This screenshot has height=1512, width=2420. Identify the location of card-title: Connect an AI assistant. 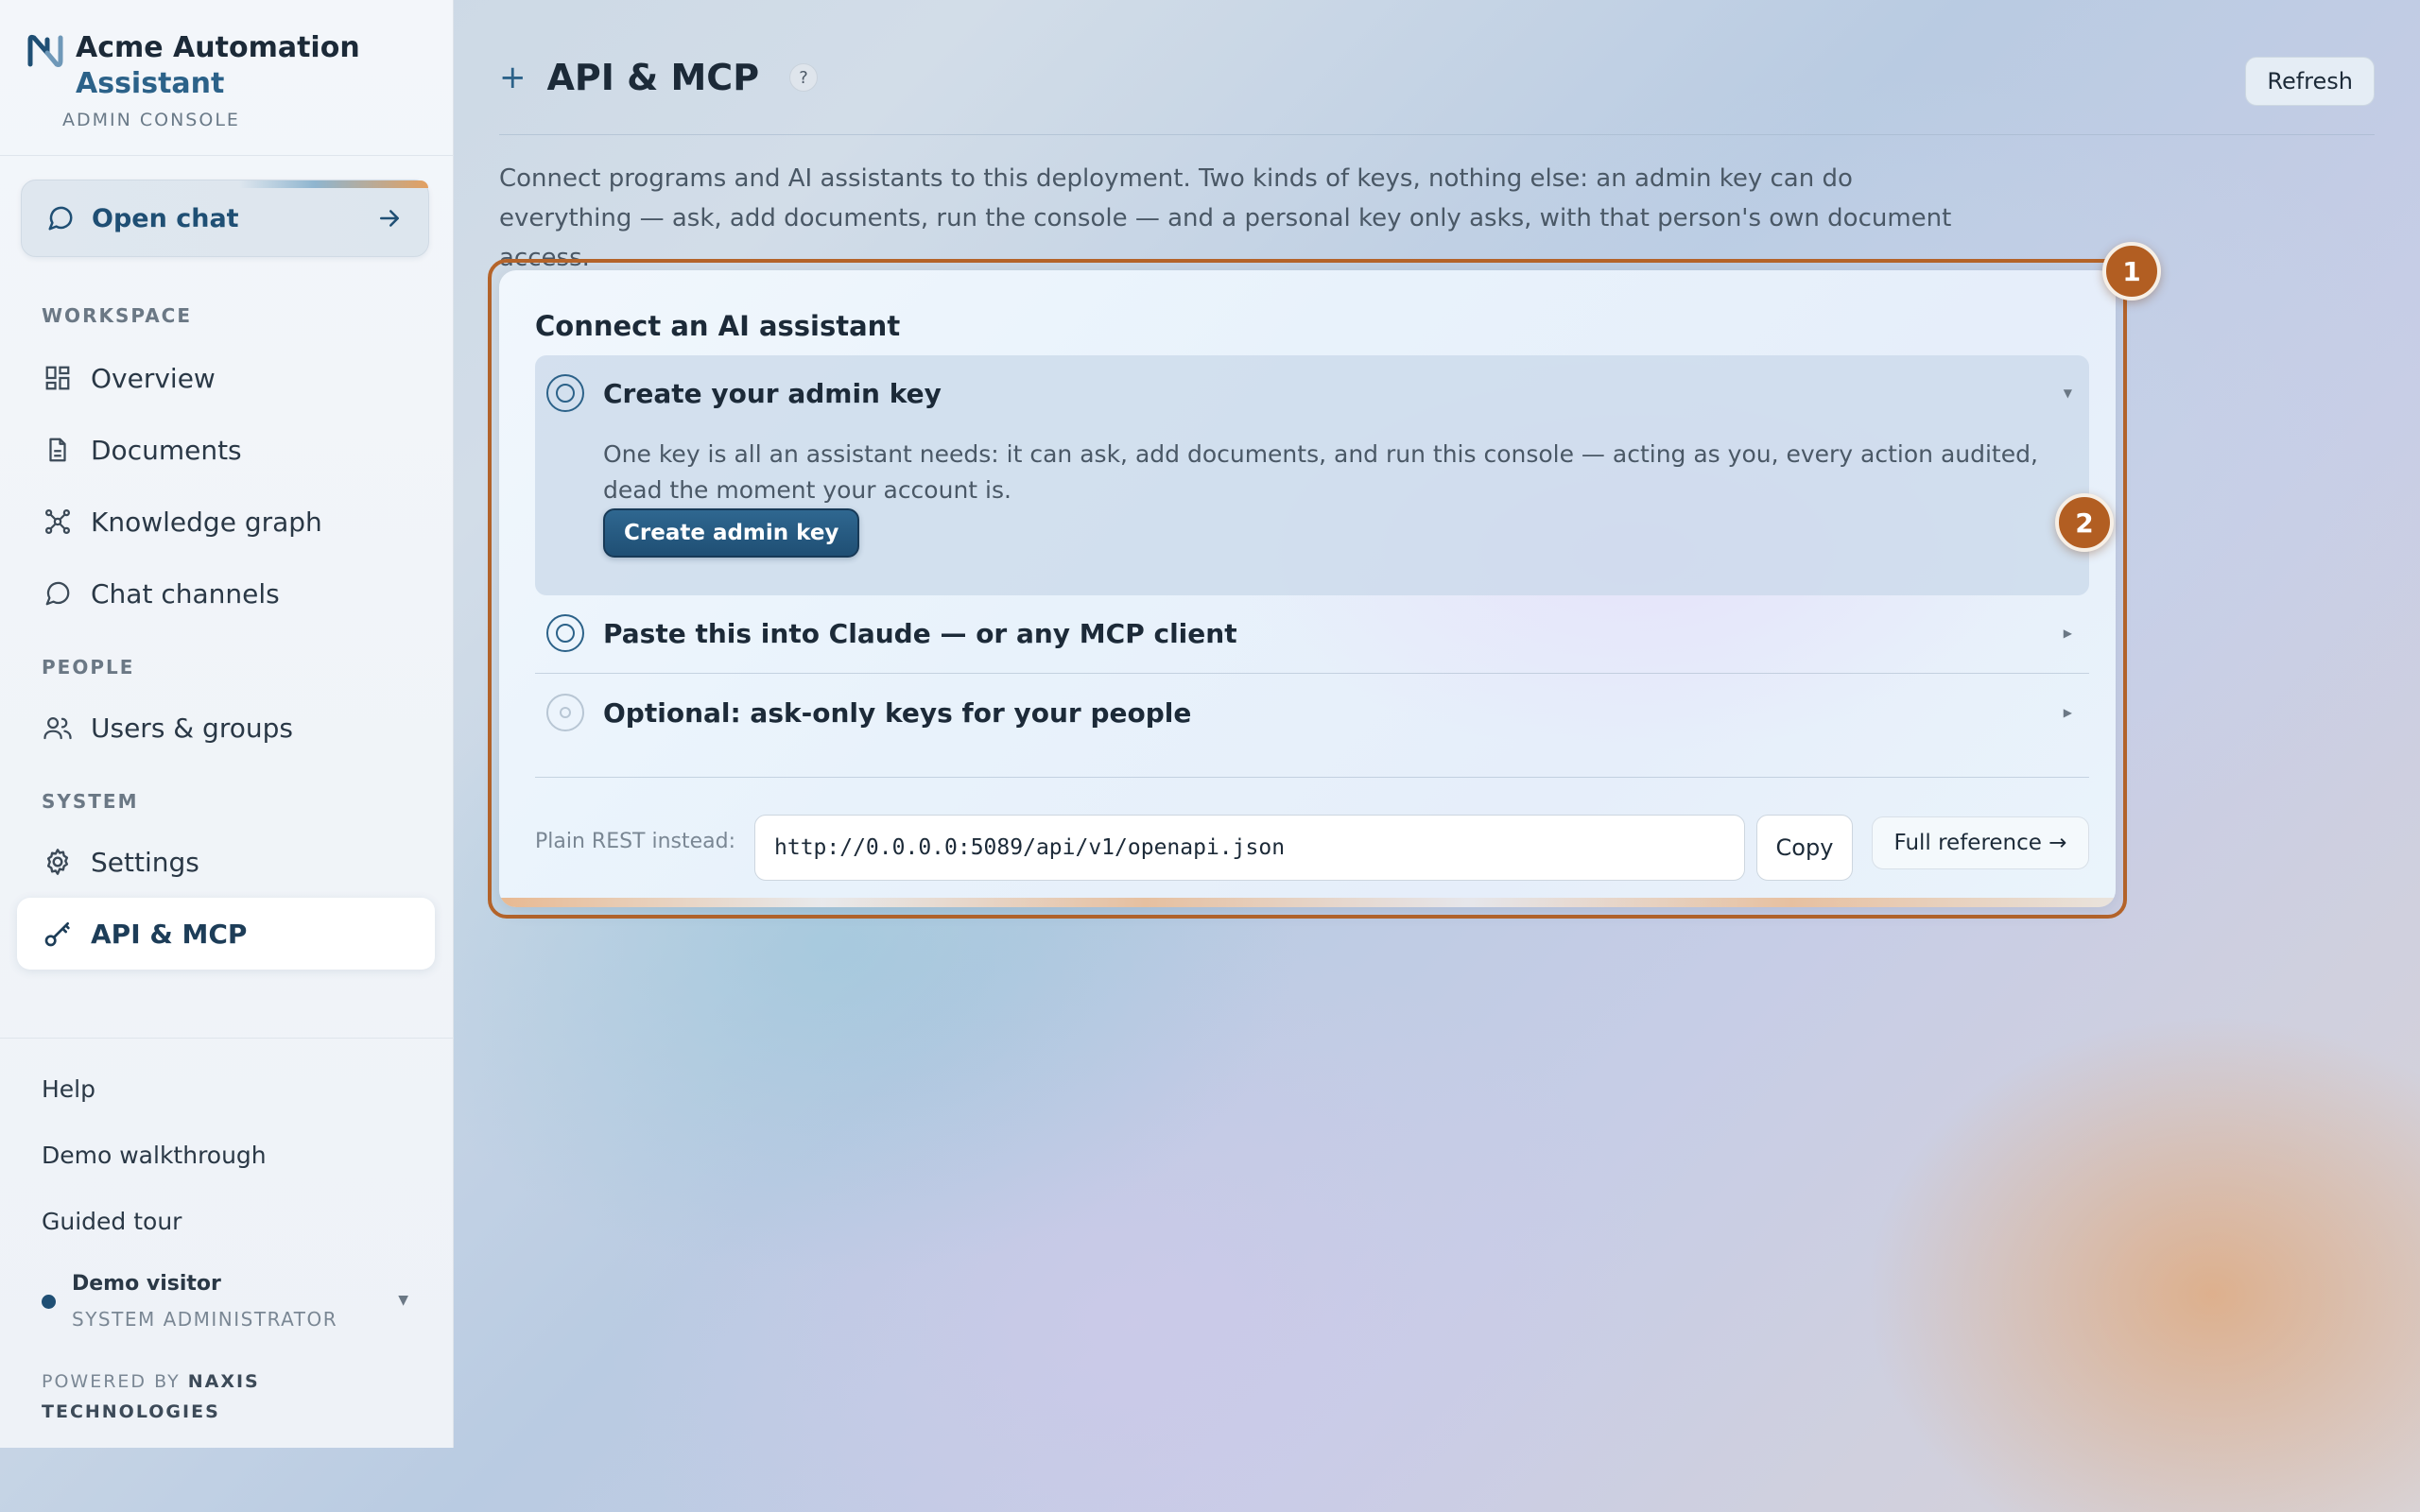
(718, 326).